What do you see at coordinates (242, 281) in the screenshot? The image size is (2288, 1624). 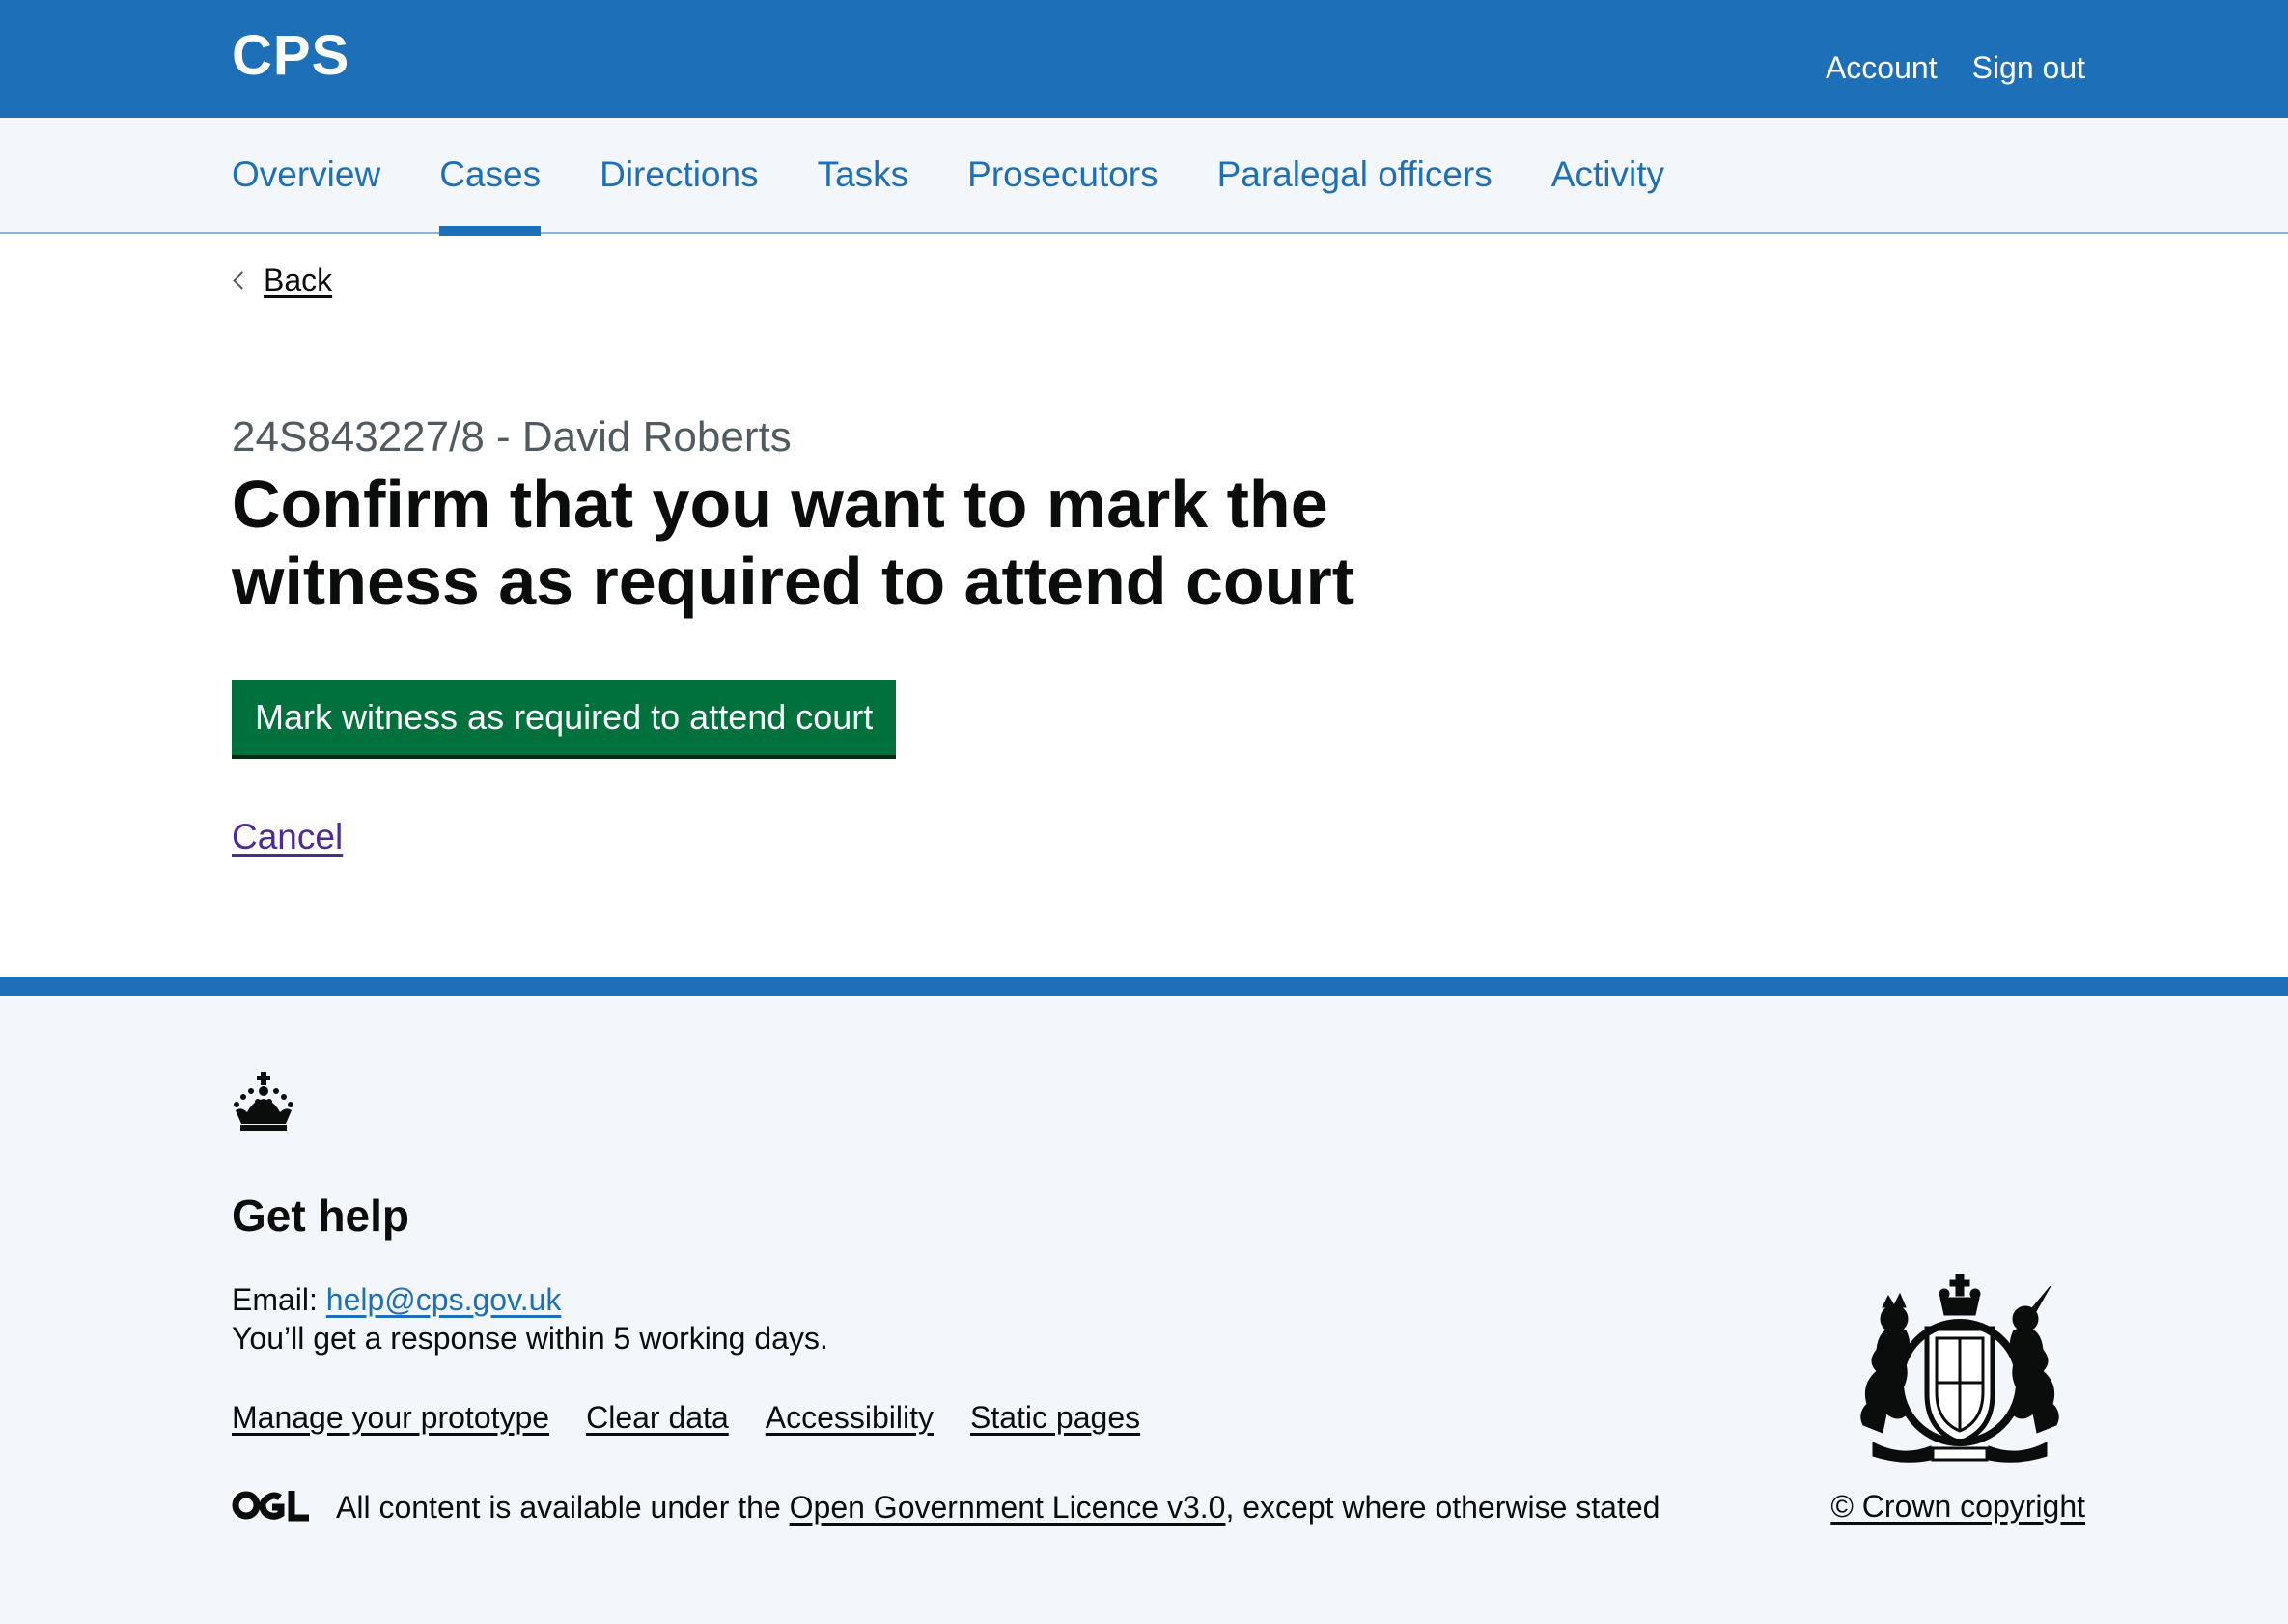 I see `chevron-left-icon` at bounding box center [242, 281].